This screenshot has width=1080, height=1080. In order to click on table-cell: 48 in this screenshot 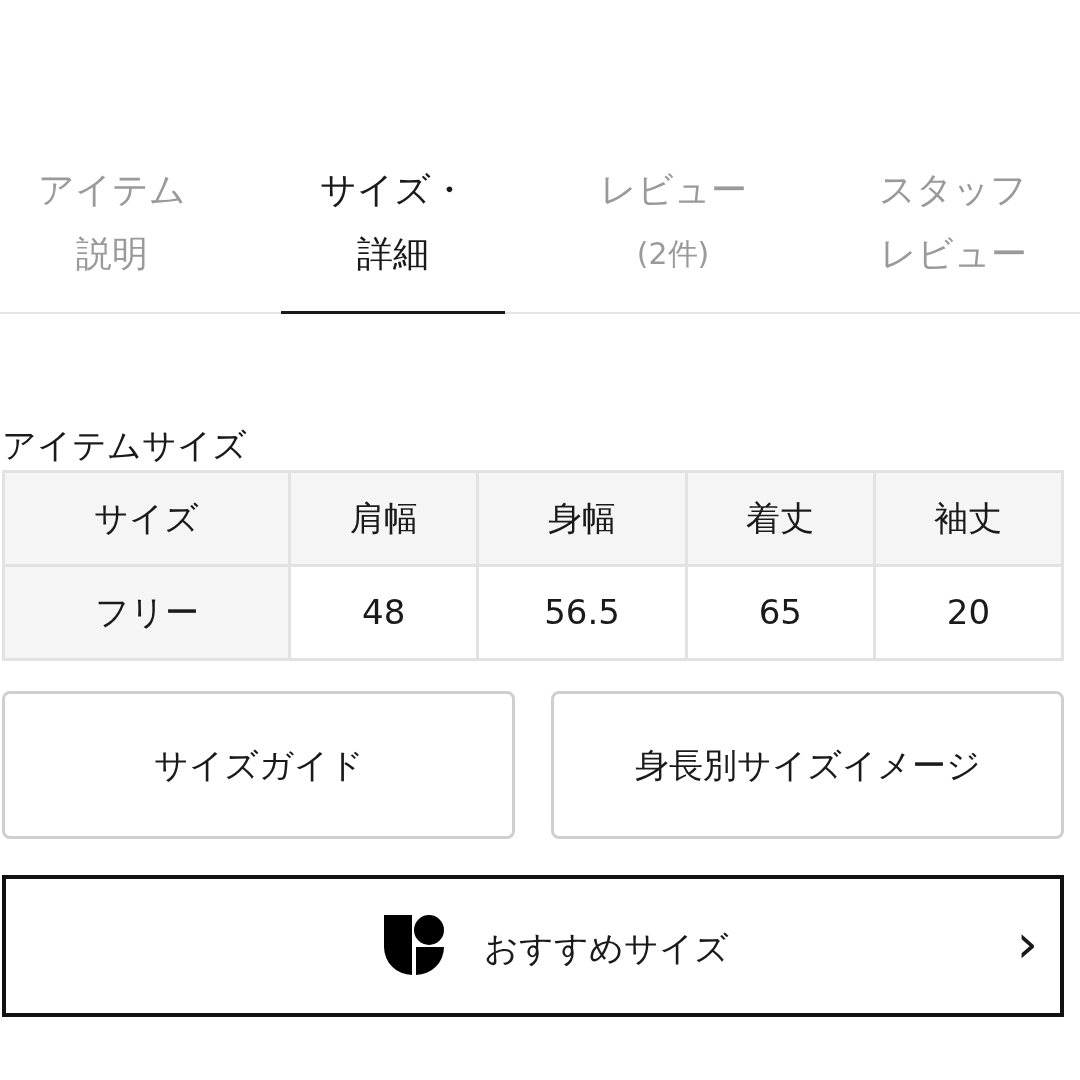, I will do `click(383, 612)`.